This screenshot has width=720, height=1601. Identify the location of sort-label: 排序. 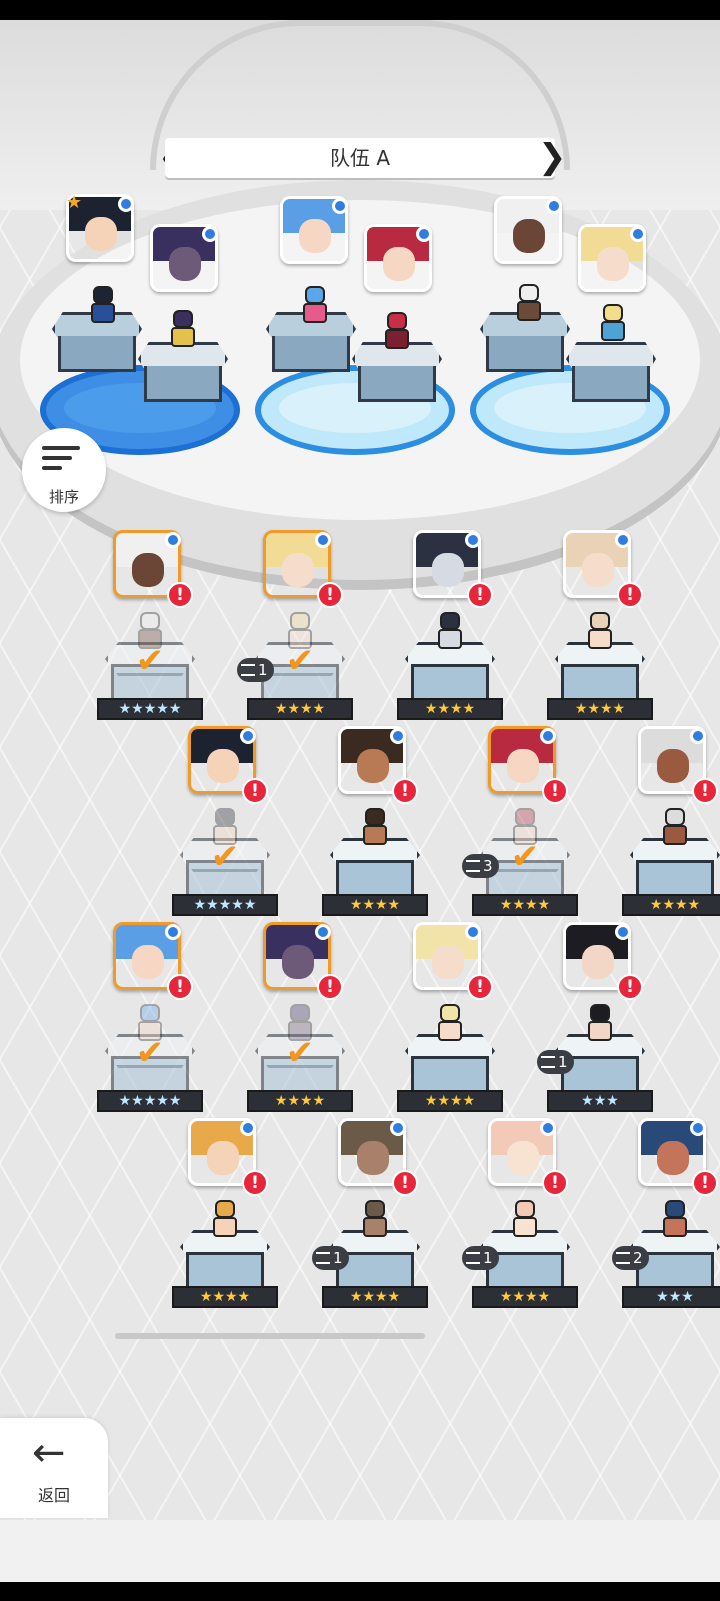
(63, 497).